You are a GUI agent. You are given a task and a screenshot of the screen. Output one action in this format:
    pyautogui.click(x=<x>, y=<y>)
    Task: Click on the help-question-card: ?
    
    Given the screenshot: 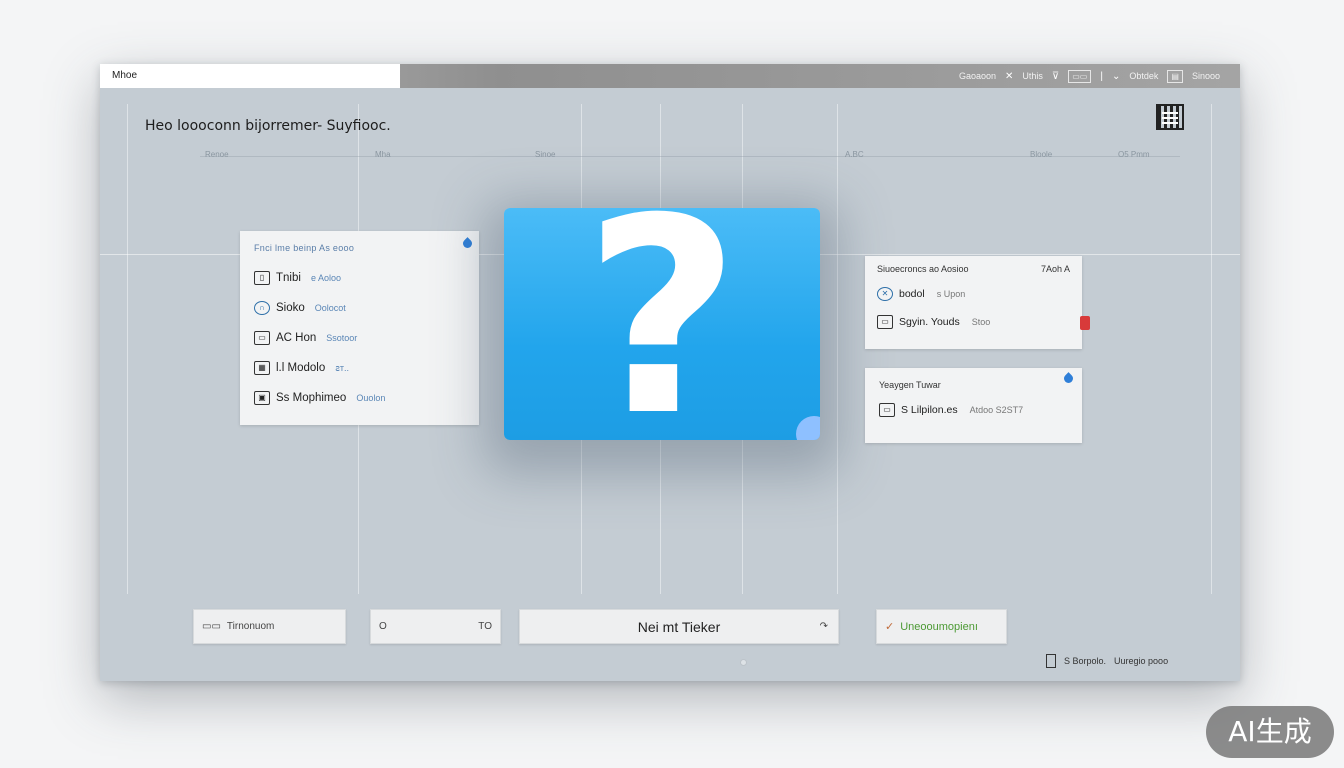 What is the action you would take?
    pyautogui.click(x=662, y=324)
    